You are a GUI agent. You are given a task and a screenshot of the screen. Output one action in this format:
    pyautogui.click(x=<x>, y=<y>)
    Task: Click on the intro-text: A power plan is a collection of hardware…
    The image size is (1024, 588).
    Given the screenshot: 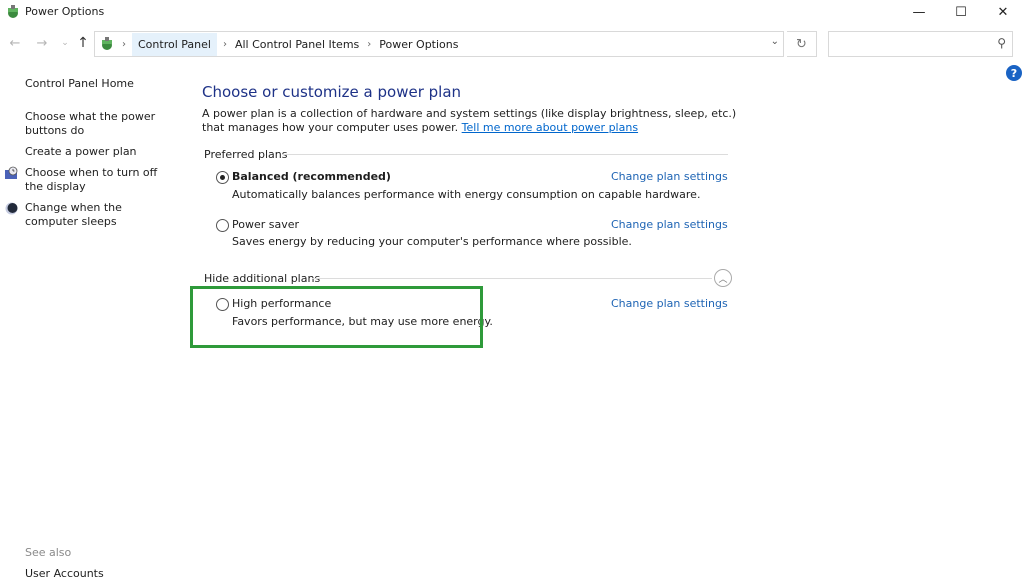 What is the action you would take?
    pyautogui.click(x=472, y=121)
    